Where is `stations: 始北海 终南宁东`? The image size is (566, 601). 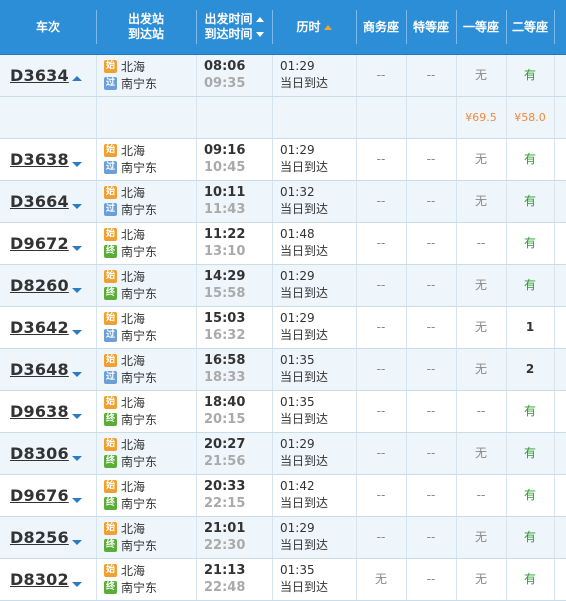 stations: 始北海 终南宁东 is located at coordinates (130, 579).